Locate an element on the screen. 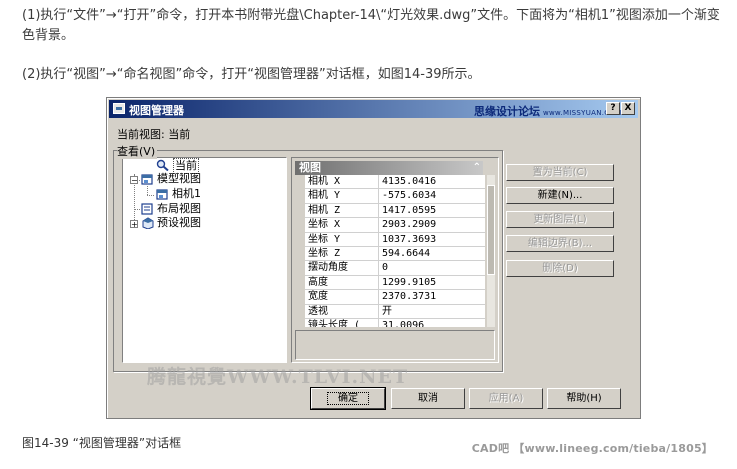 This screenshot has height=469, width=737. model-view-icon is located at coordinates (147, 179).